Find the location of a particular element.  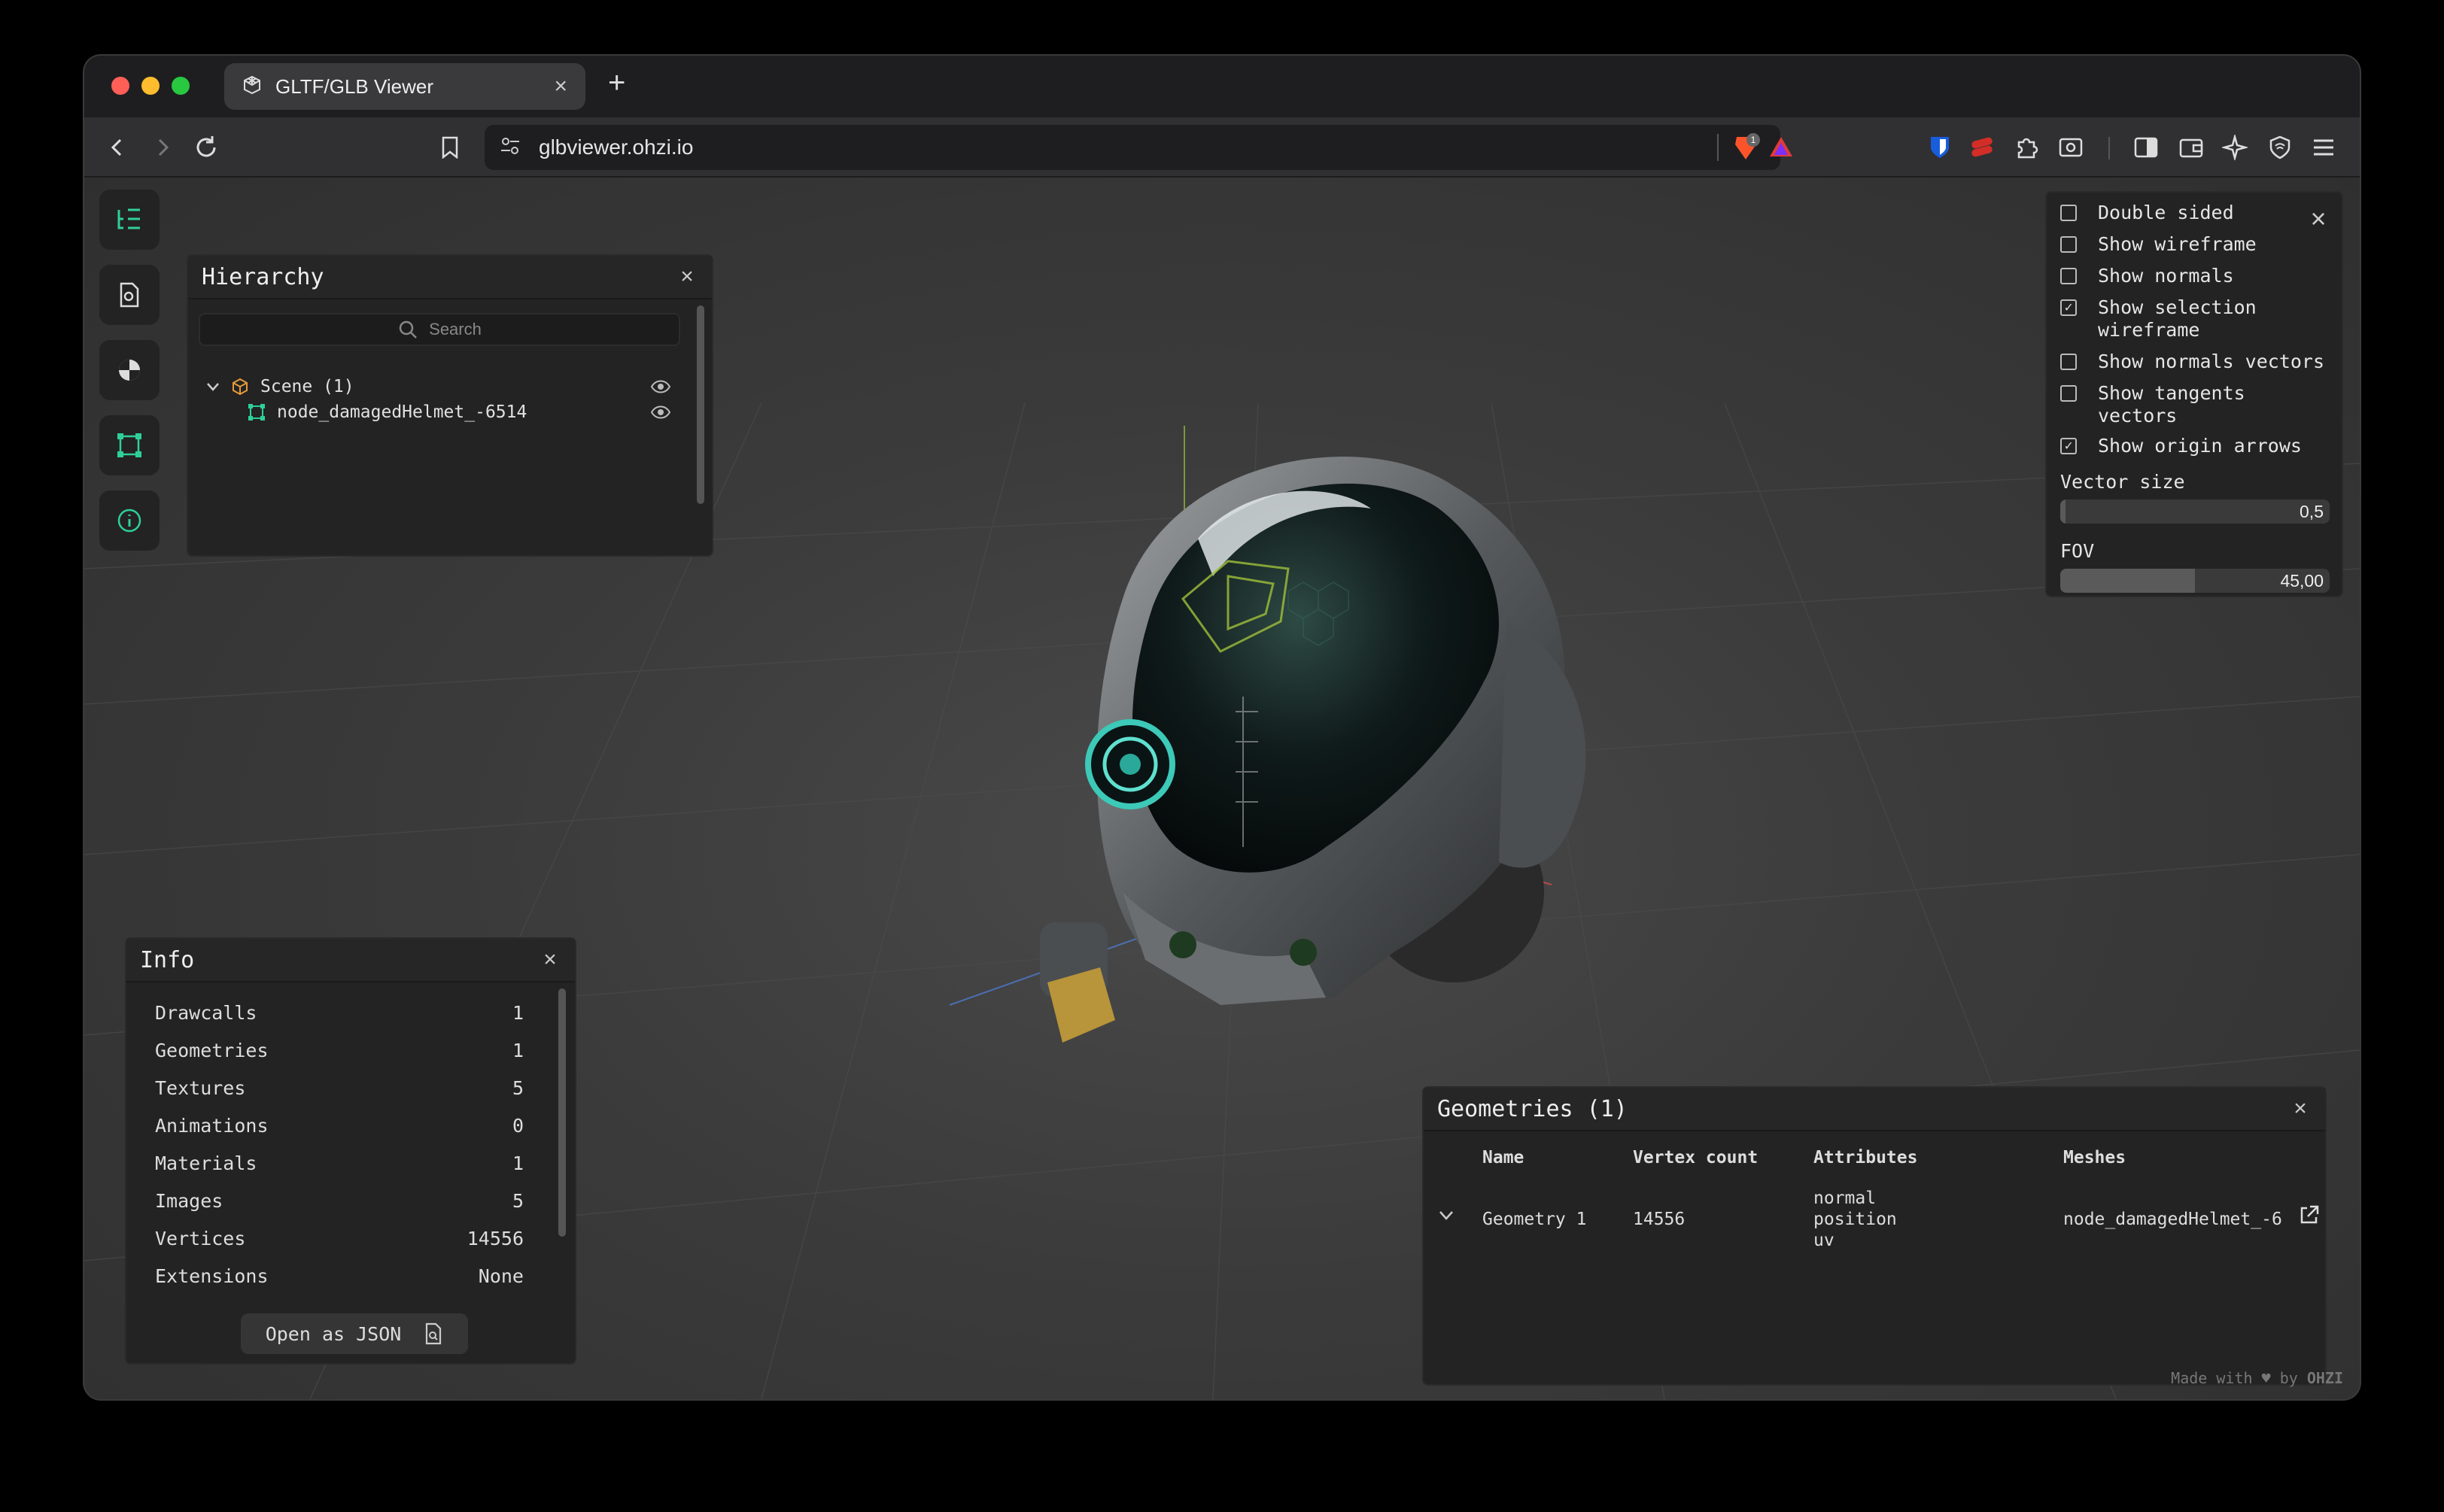

new-tab-button: + is located at coordinates (616, 83).